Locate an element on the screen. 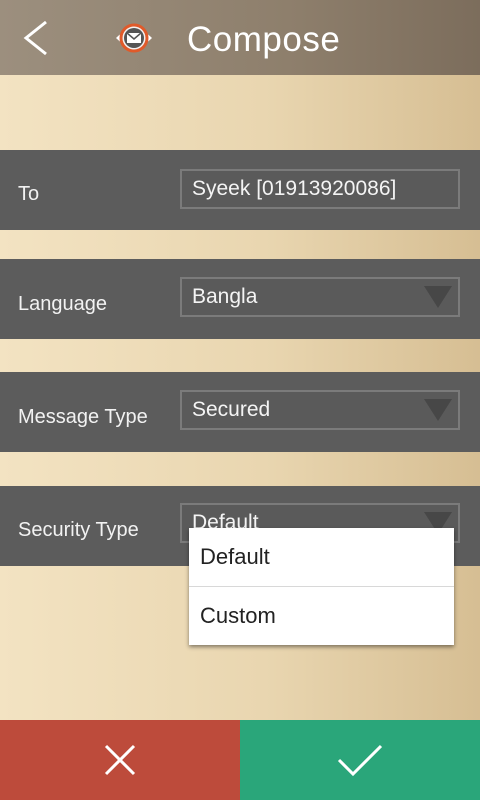 This screenshot has width=480, height=800. to-label: To is located at coordinates (29, 194).